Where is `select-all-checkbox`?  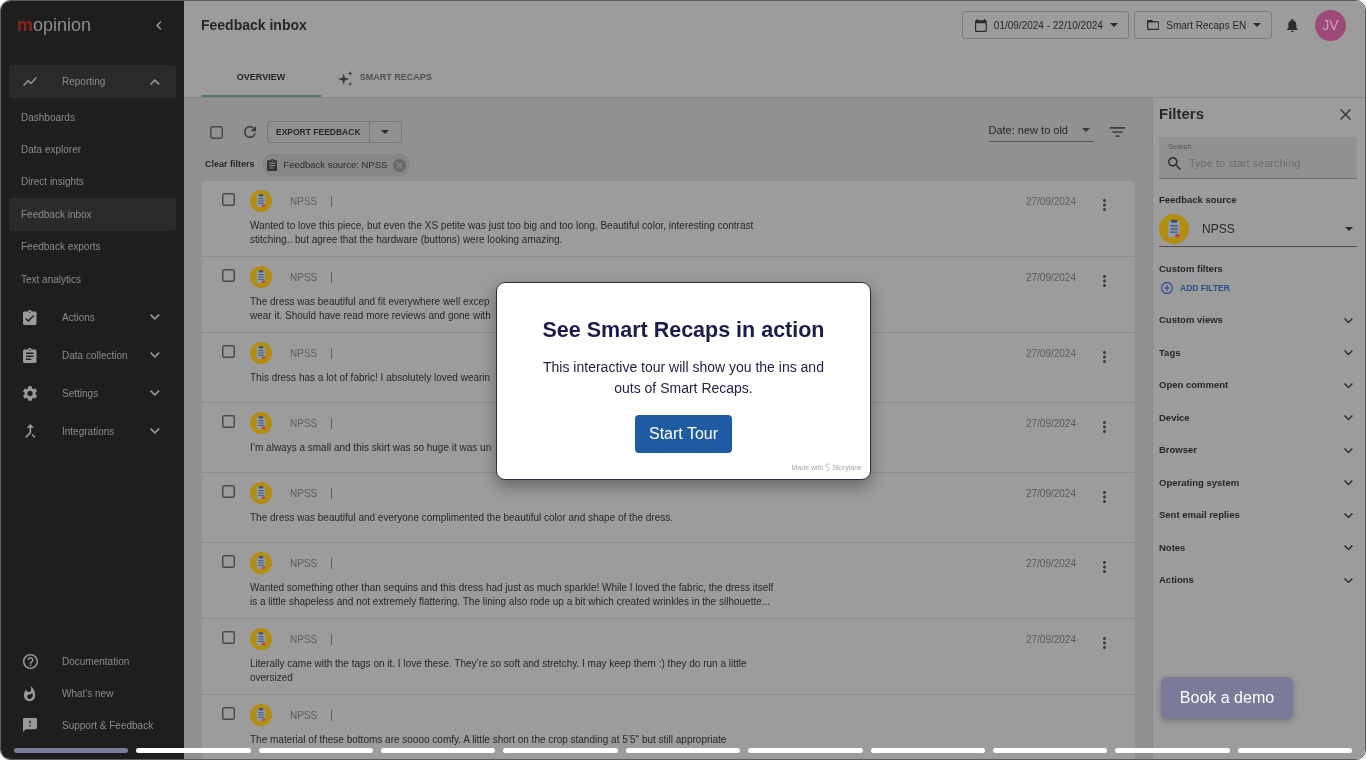 select-all-checkbox is located at coordinates (216, 132).